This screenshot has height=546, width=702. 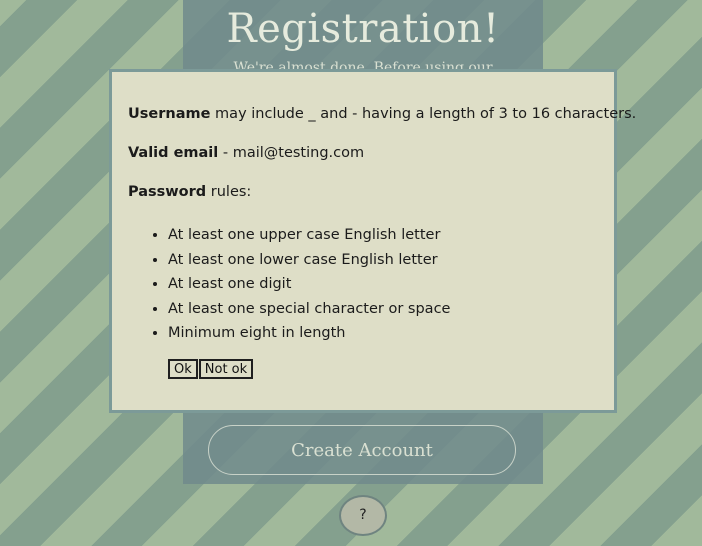 I want to click on dialog-button-row: Ok Not ok, so click(x=211, y=369).